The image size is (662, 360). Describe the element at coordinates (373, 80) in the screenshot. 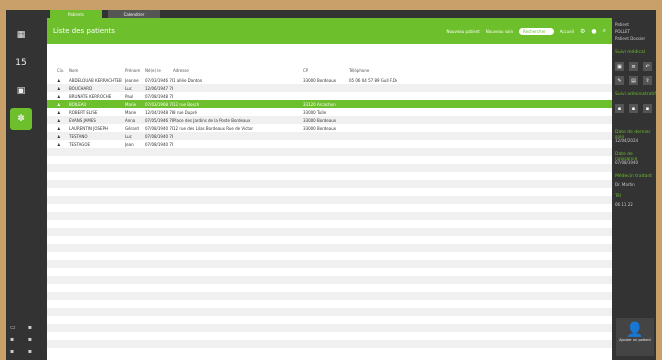

I see `cell-tel: 05 06 04 57 89 Gull F.De Brest` at that location.